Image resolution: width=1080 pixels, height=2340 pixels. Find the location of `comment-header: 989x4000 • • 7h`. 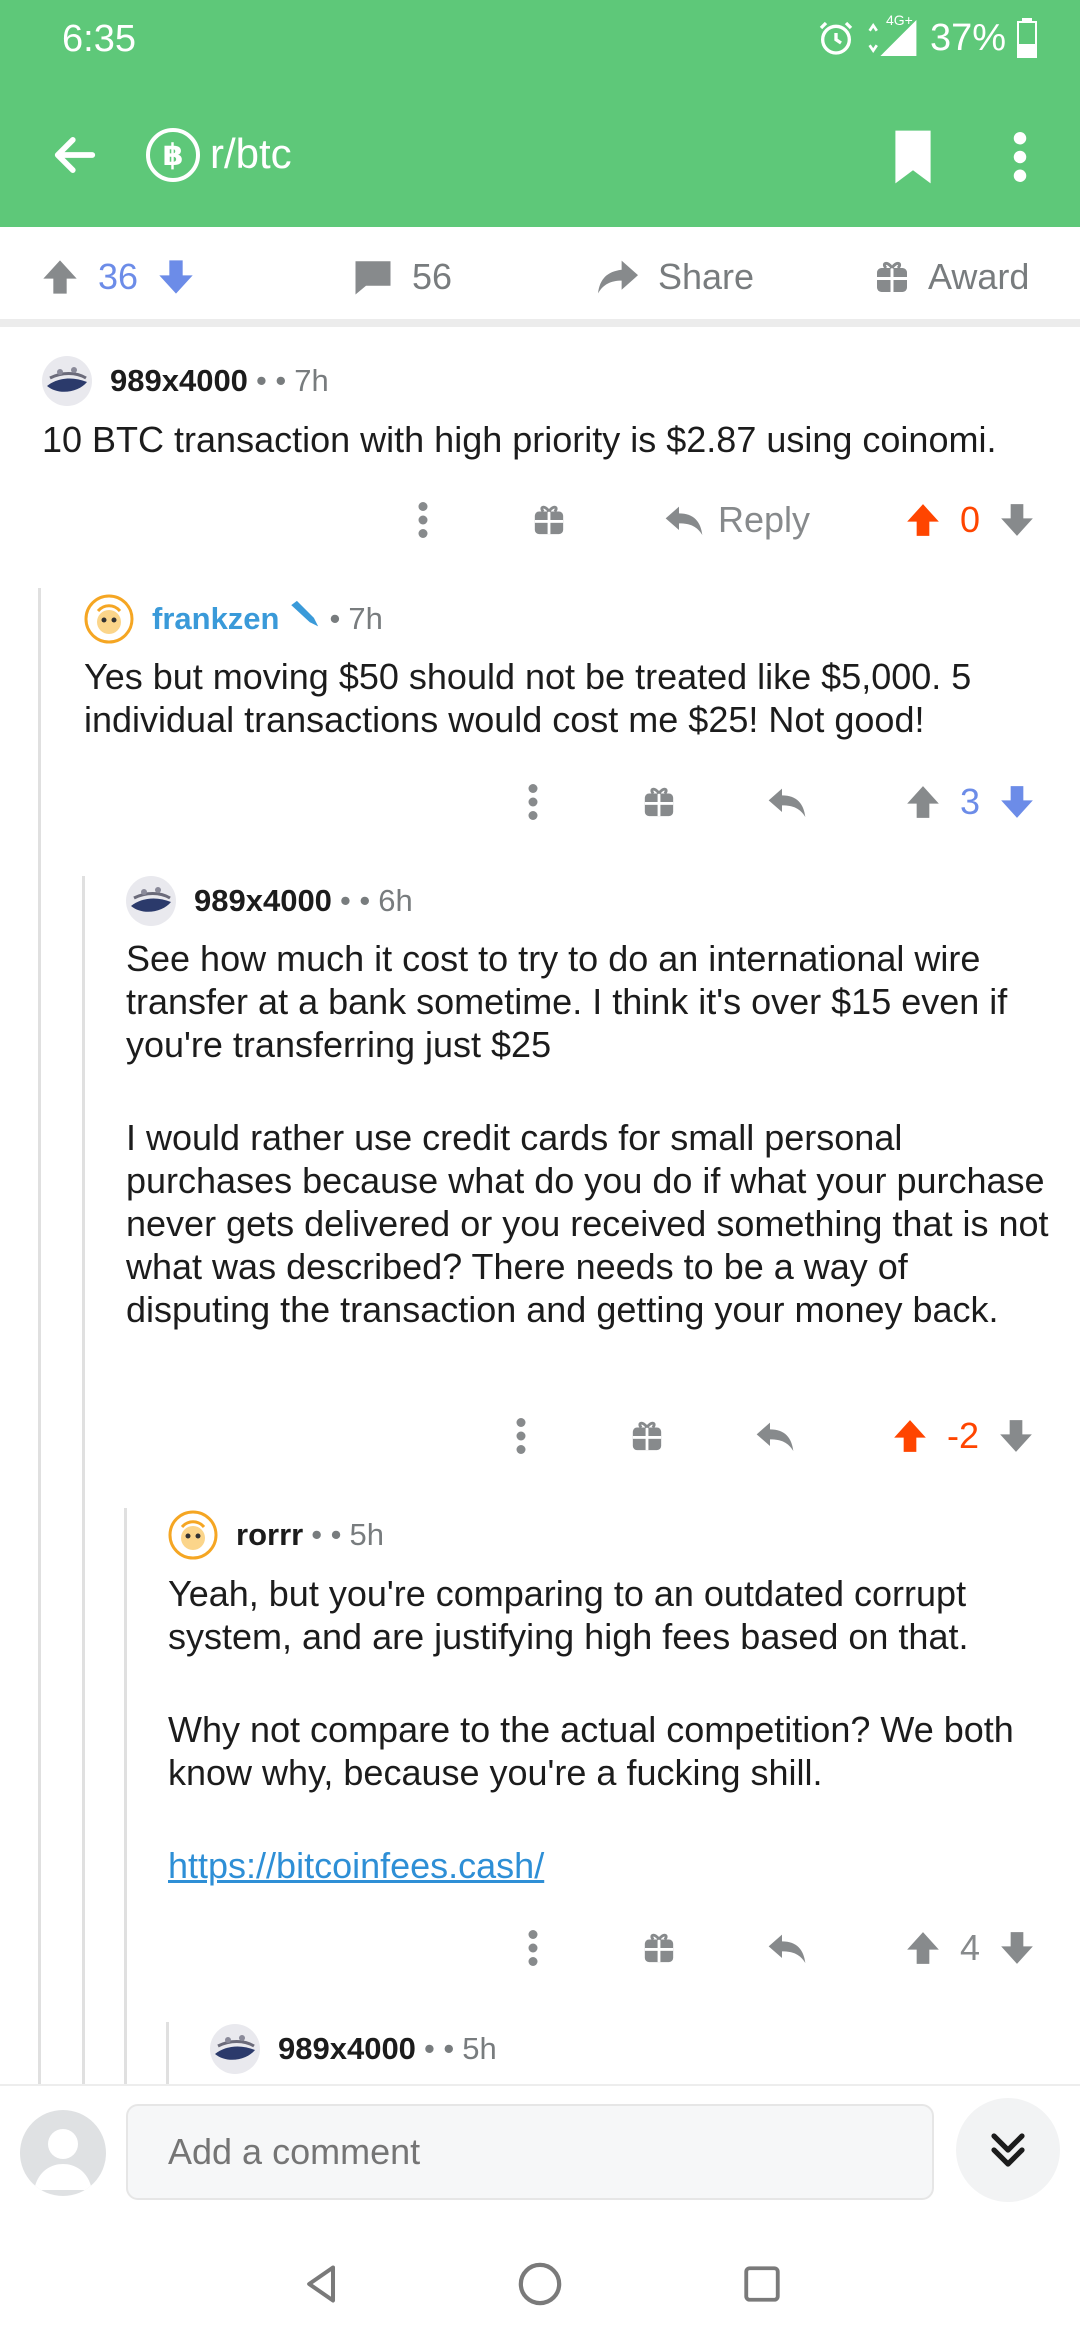

comment-header: 989x4000 • • 7h is located at coordinates (185, 381).